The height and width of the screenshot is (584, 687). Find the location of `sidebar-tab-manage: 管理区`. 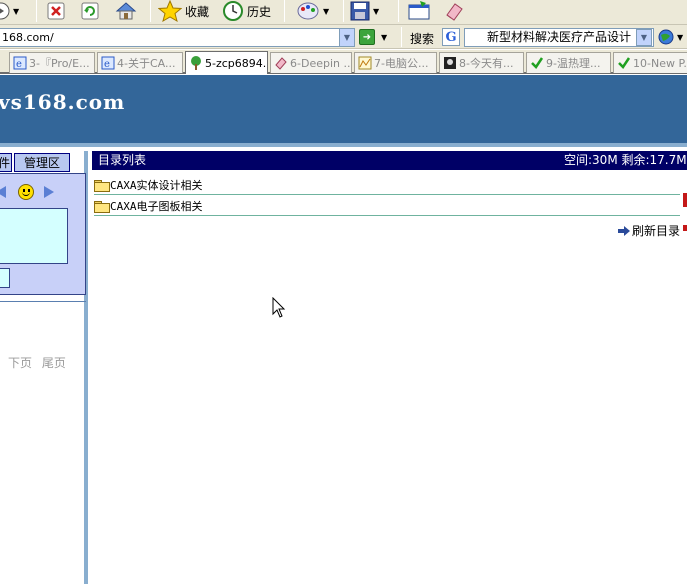

sidebar-tab-manage: 管理区 is located at coordinates (42, 162).